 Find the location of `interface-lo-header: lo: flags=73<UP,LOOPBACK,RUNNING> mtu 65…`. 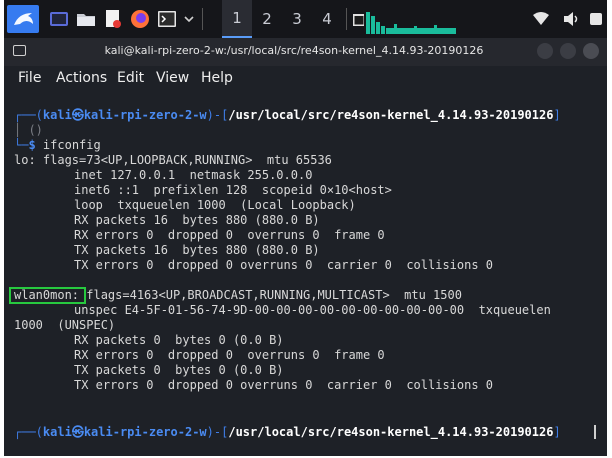

interface-lo-header: lo: flags=73<UP,LOOPBACK,RUNNING> mtu 65… is located at coordinates (173, 160).